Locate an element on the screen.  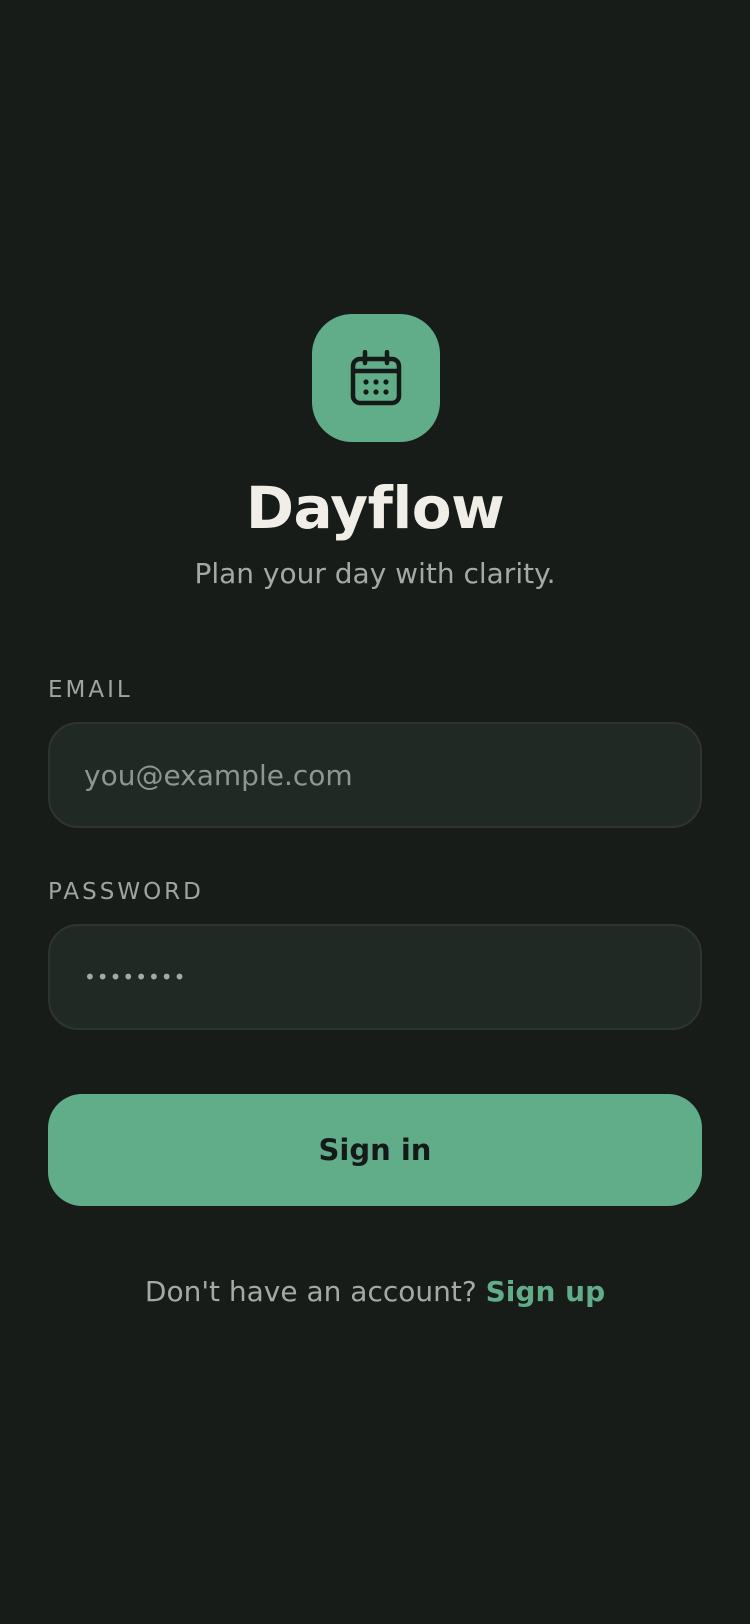
app-logo is located at coordinates (376, 378).